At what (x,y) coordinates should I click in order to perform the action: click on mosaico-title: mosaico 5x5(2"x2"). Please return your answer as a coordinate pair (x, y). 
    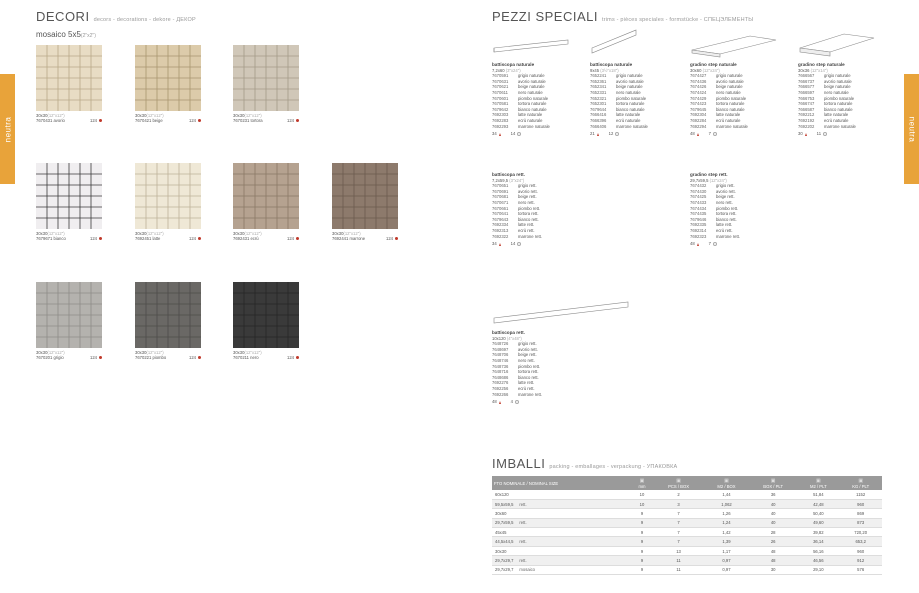
    Looking at the image, I should click on (66, 34).